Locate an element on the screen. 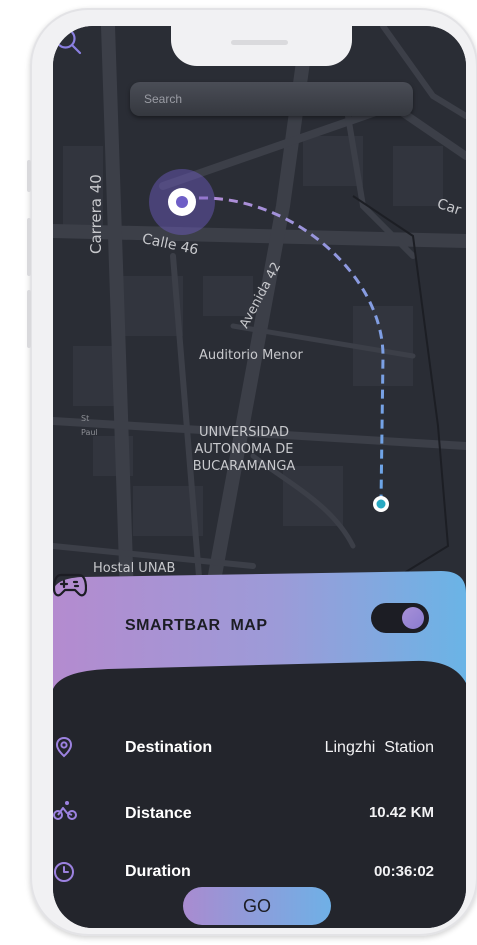 Image resolution: width=477 pixels, height=945 pixels. clock-icon is located at coordinates (64, 872).